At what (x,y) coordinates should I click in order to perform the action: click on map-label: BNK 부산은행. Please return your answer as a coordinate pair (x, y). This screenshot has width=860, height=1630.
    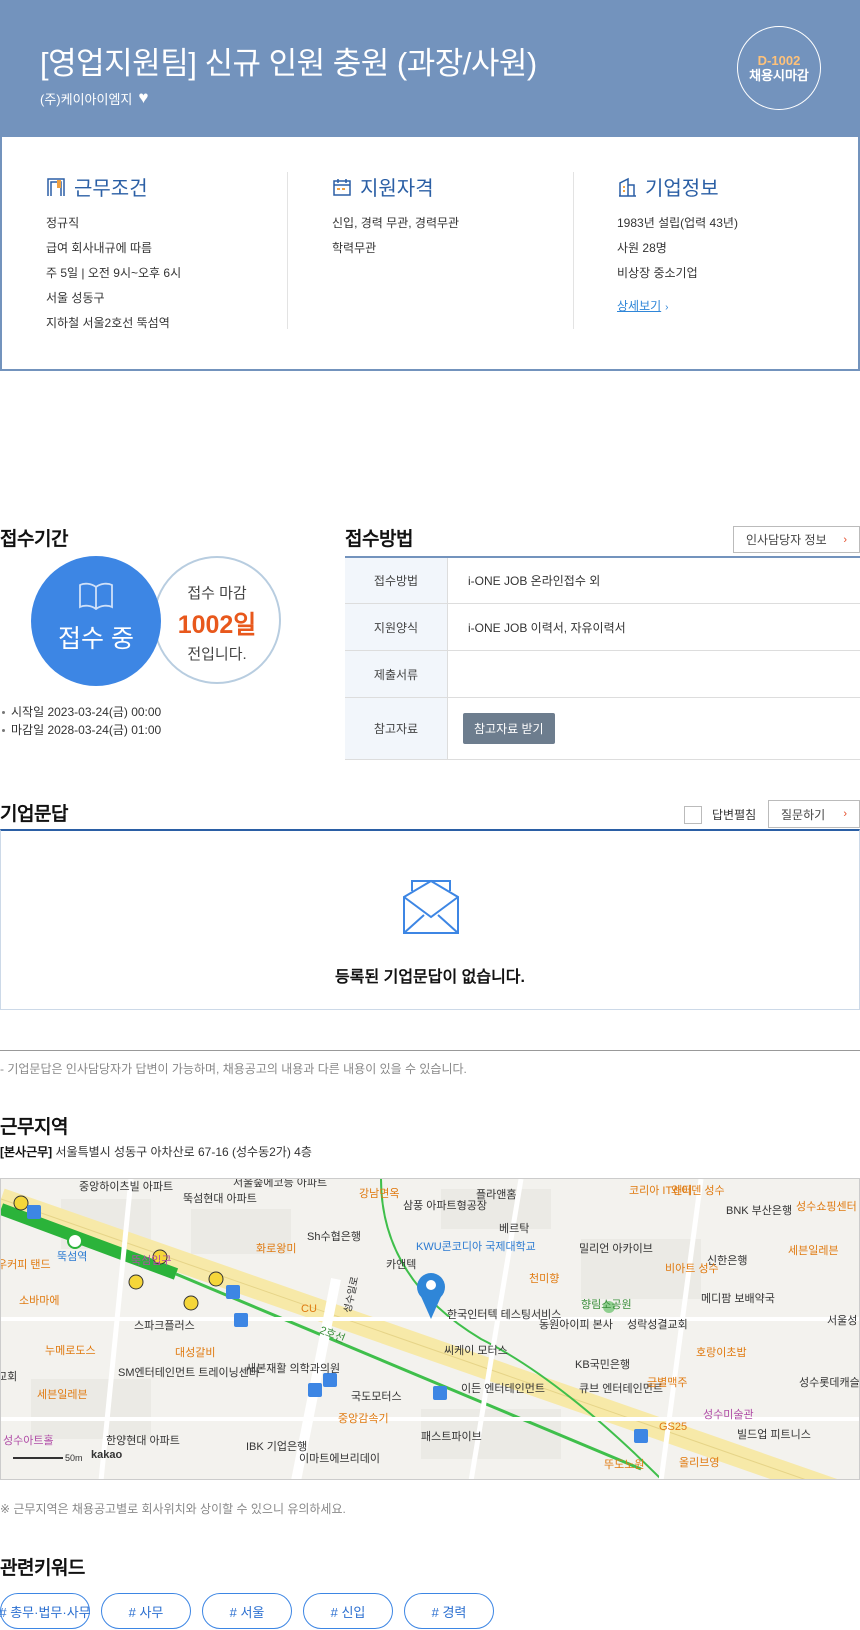
    Looking at the image, I should click on (759, 1211).